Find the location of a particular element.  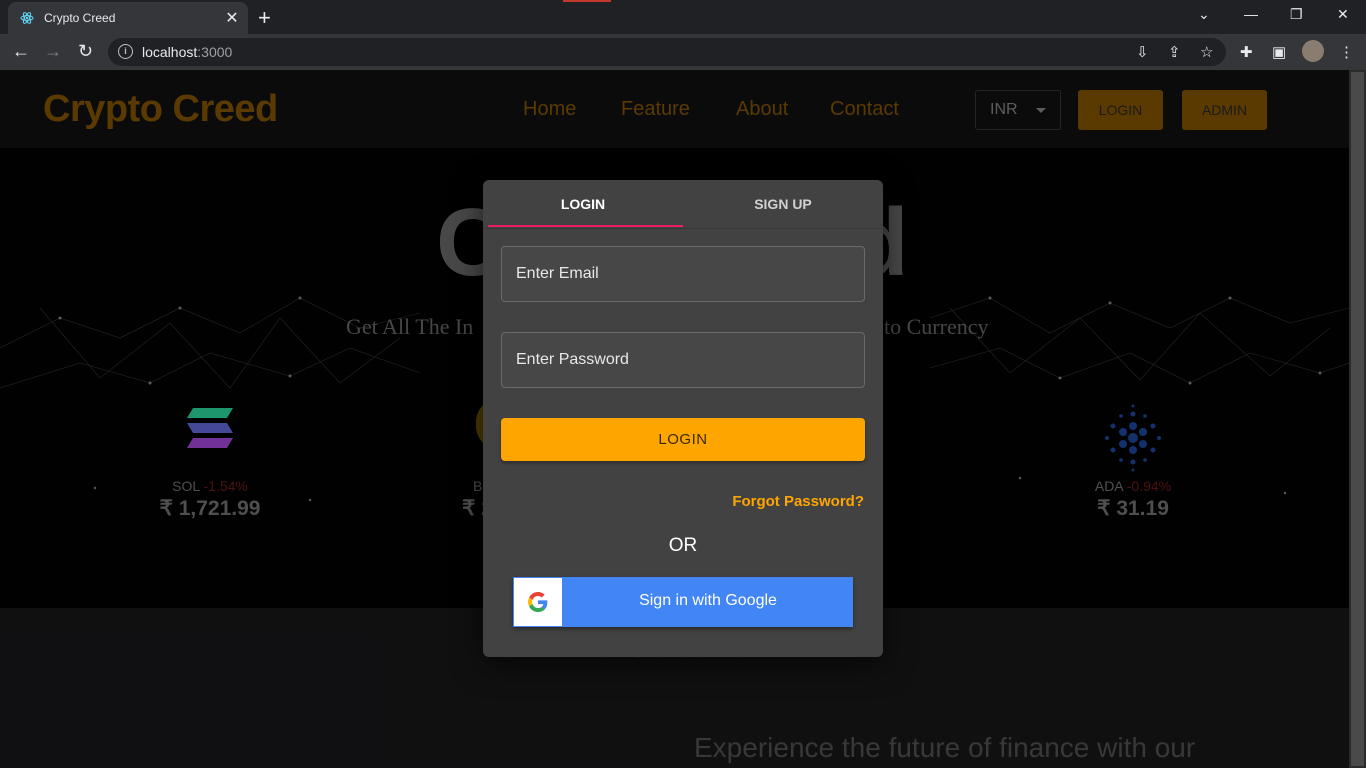

password-input is located at coordinates (683, 360).